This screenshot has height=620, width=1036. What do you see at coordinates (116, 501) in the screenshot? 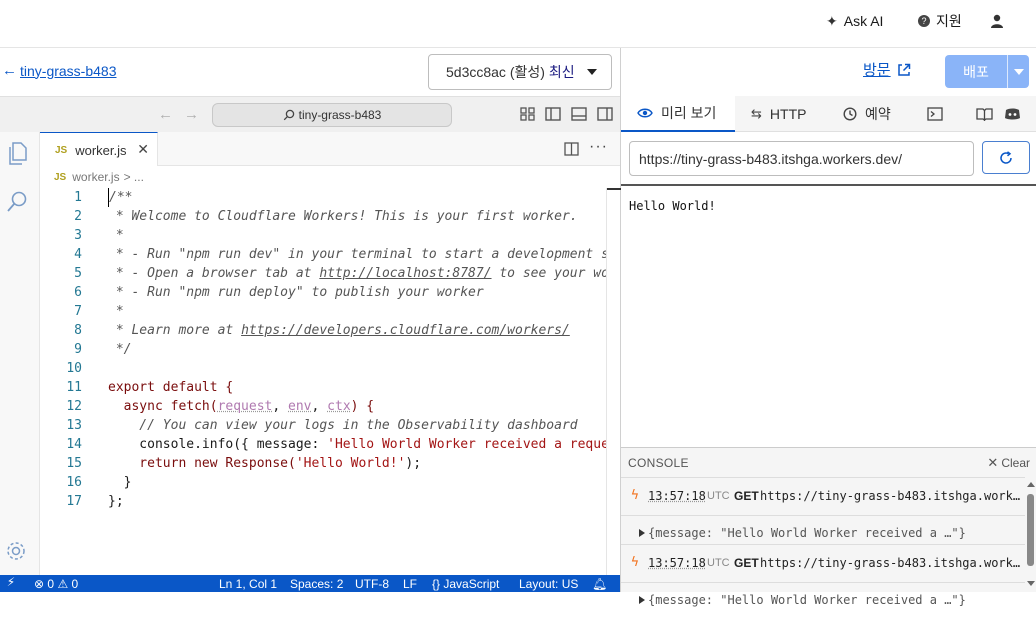
I see `code-text: };` at bounding box center [116, 501].